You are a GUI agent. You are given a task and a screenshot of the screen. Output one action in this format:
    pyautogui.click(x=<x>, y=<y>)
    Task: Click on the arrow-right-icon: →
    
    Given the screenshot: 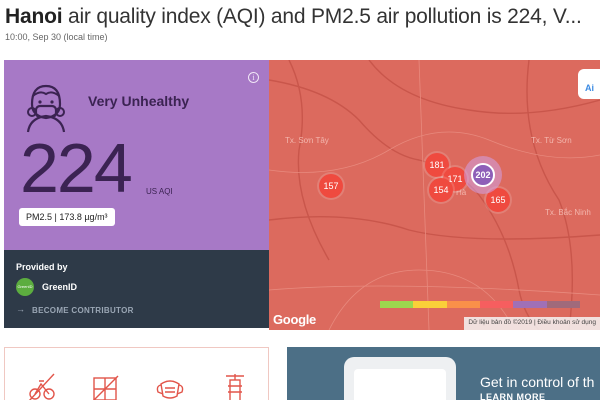 What is the action you would take?
    pyautogui.click(x=20, y=309)
    